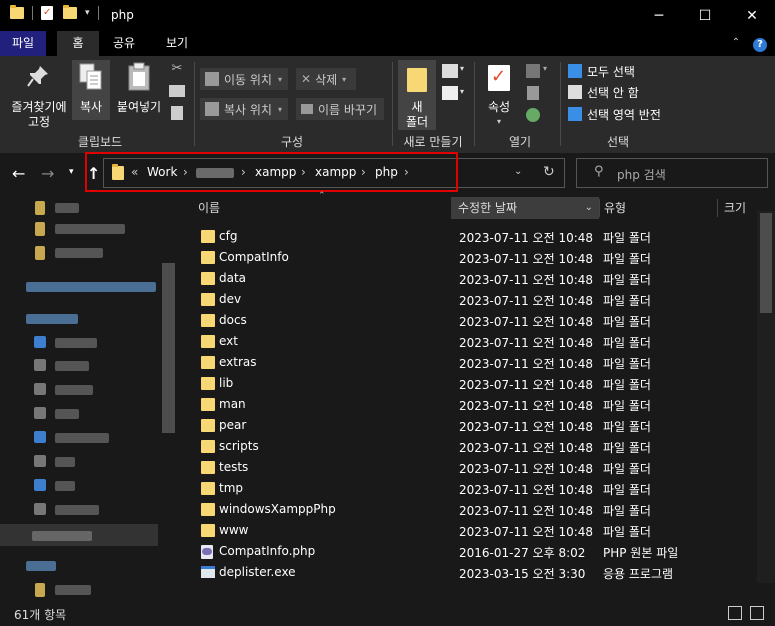  I want to click on large-icons-view-icon, so click(757, 613).